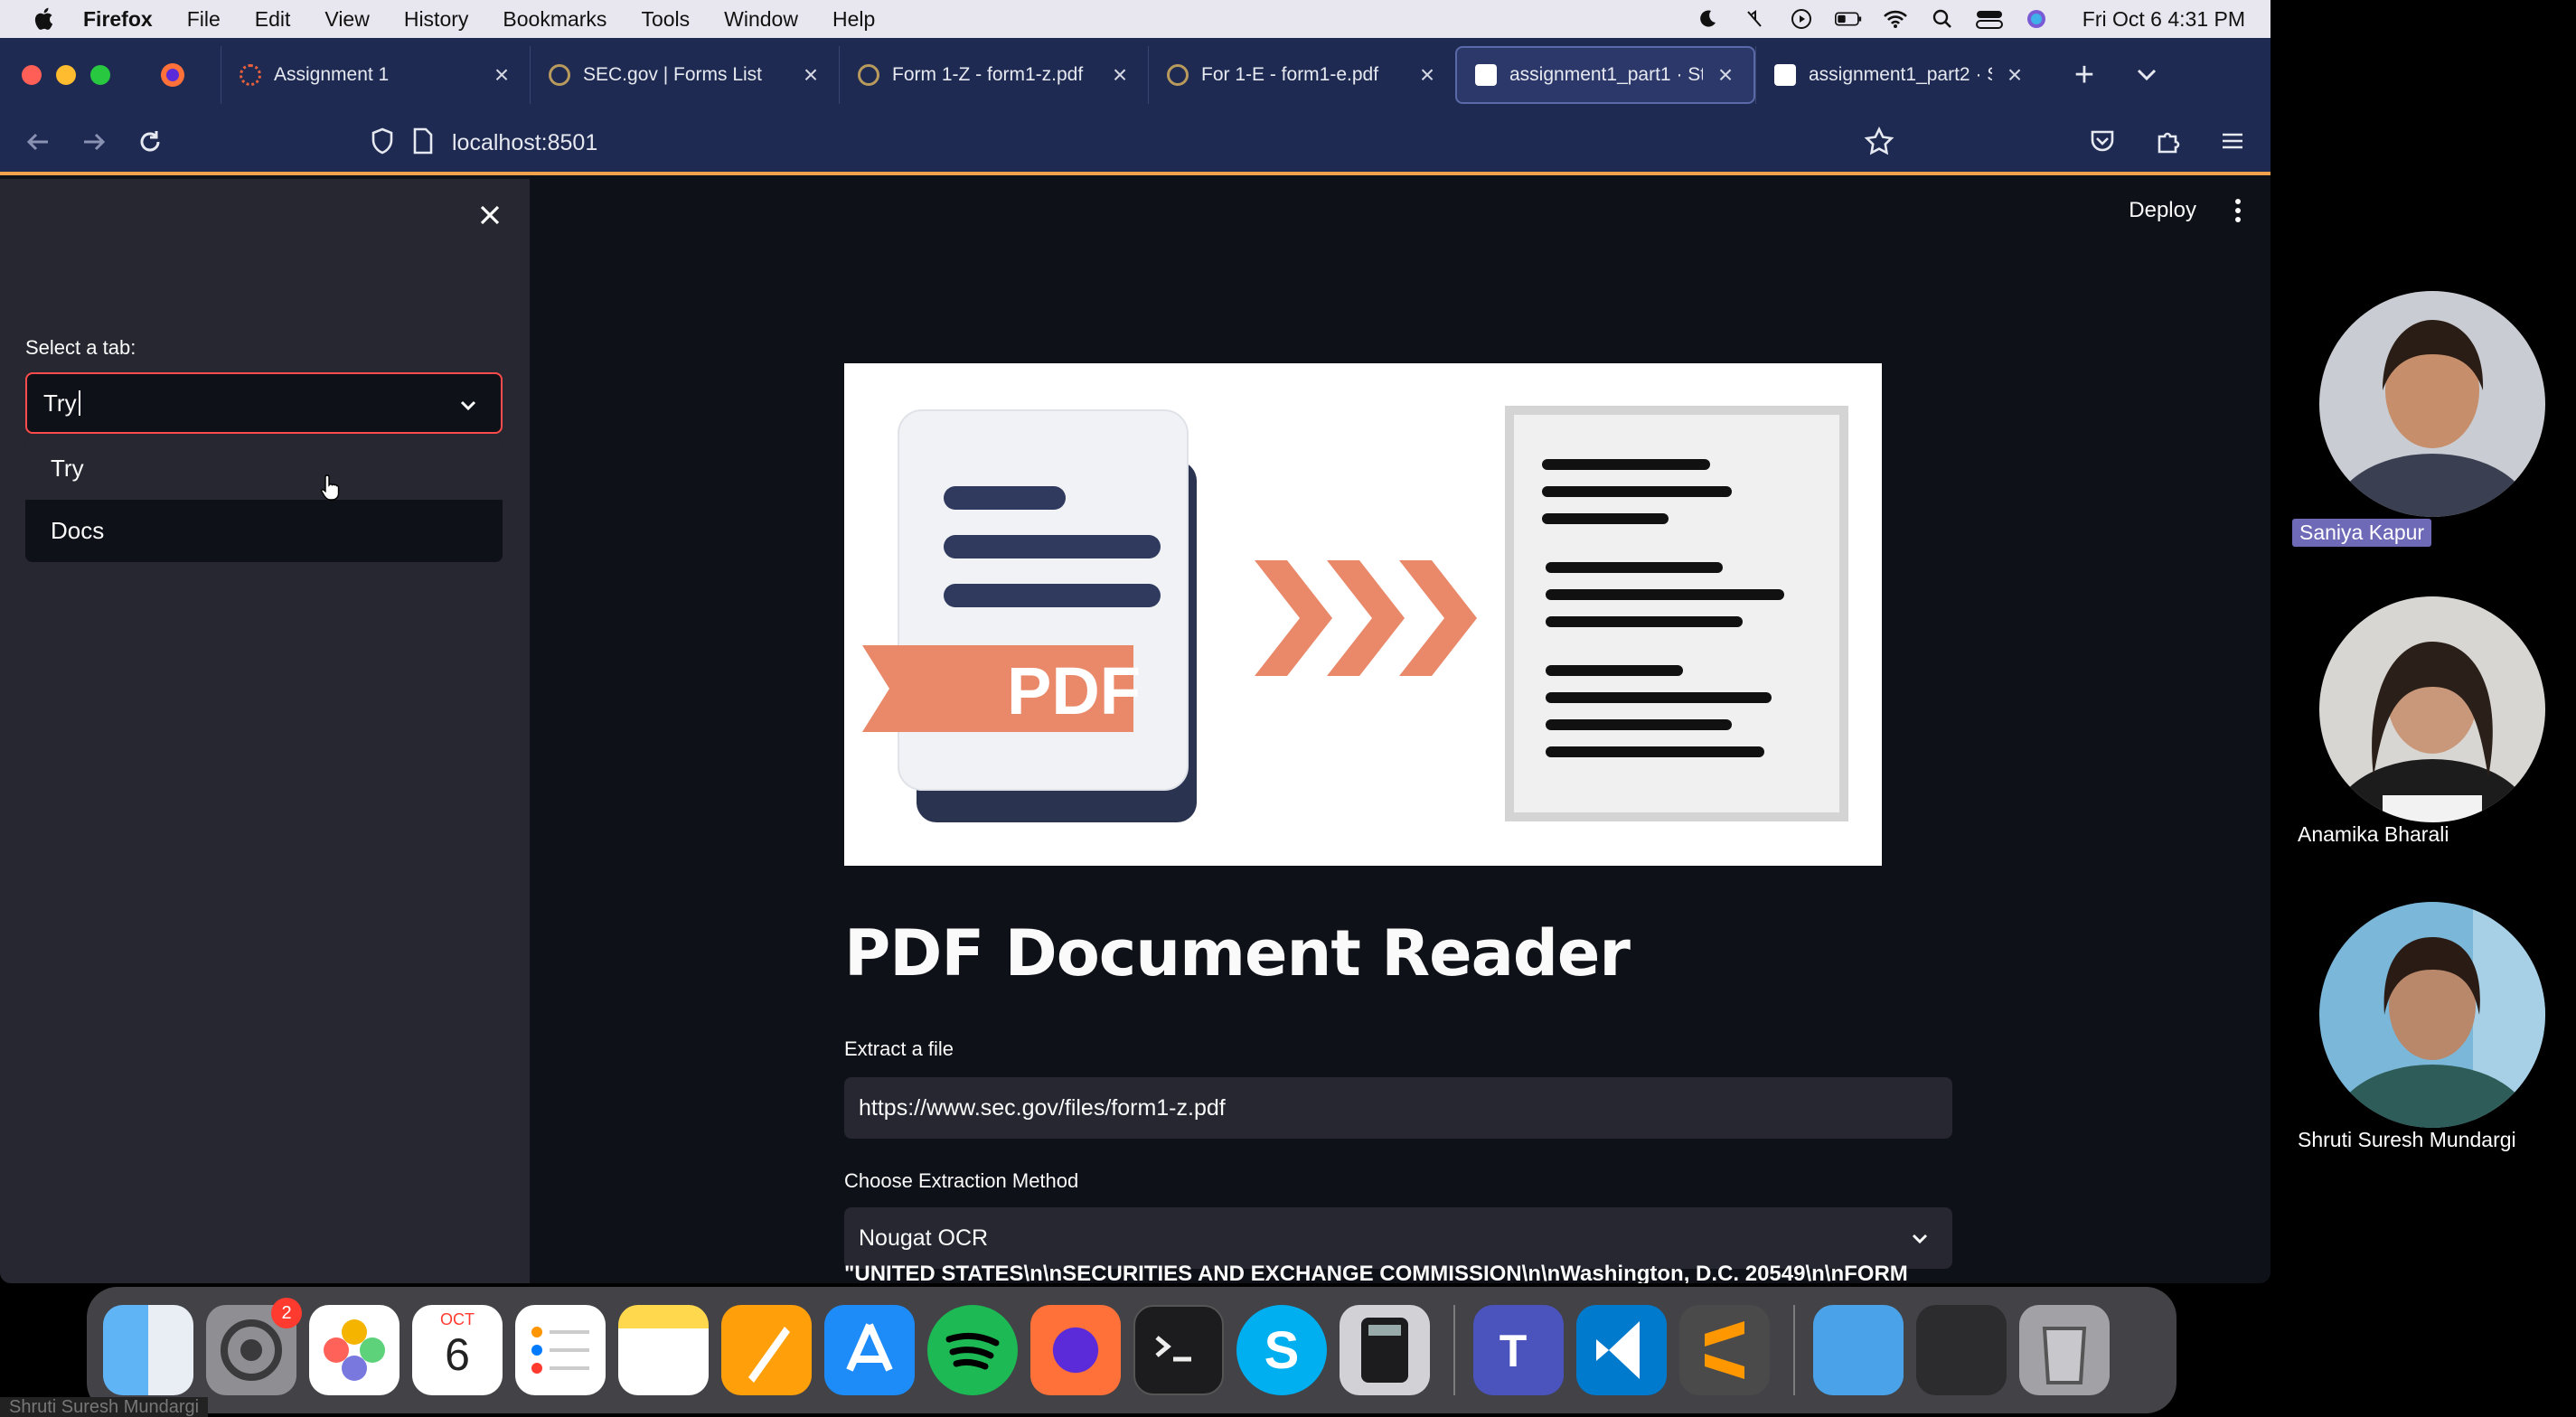 This screenshot has width=2576, height=1417. I want to click on apple-icon, so click(45, 19).